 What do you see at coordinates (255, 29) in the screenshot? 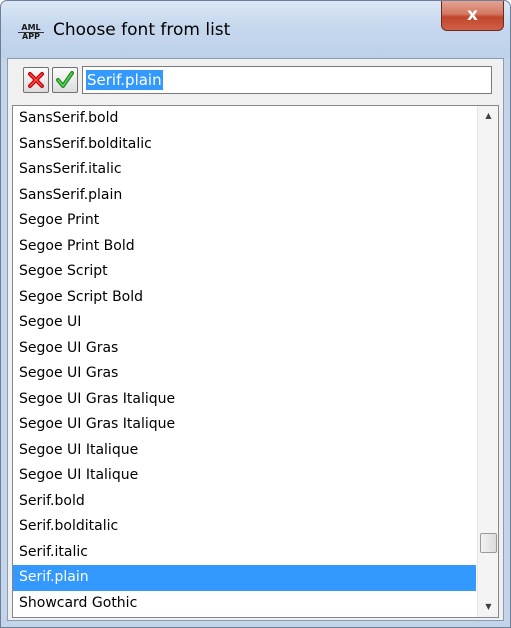
I see `title-bar: AML APP Choose font from list x` at bounding box center [255, 29].